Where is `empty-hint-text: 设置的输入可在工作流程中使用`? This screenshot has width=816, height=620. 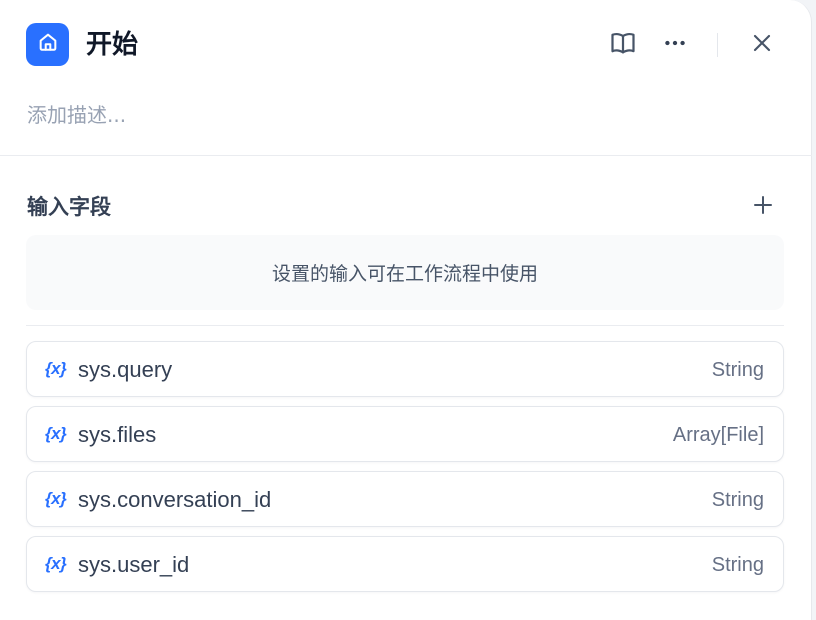 empty-hint-text: 设置的输入可在工作流程中使用 is located at coordinates (404, 274).